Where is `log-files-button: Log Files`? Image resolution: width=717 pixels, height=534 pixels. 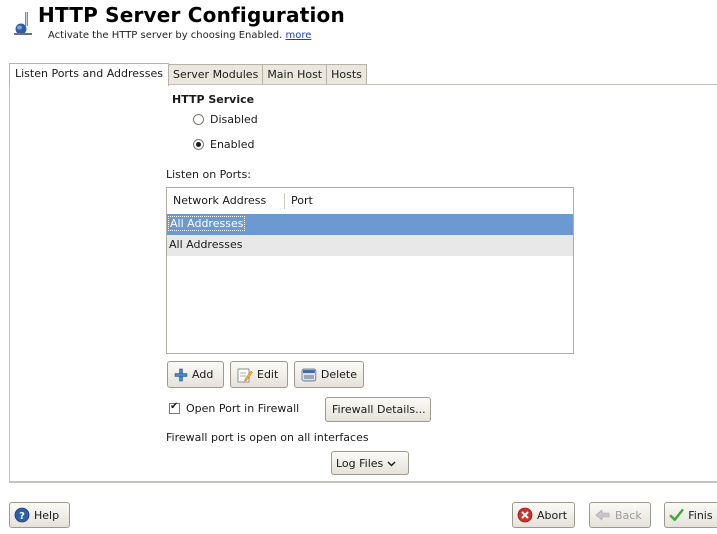 log-files-button: Log Files is located at coordinates (370, 463).